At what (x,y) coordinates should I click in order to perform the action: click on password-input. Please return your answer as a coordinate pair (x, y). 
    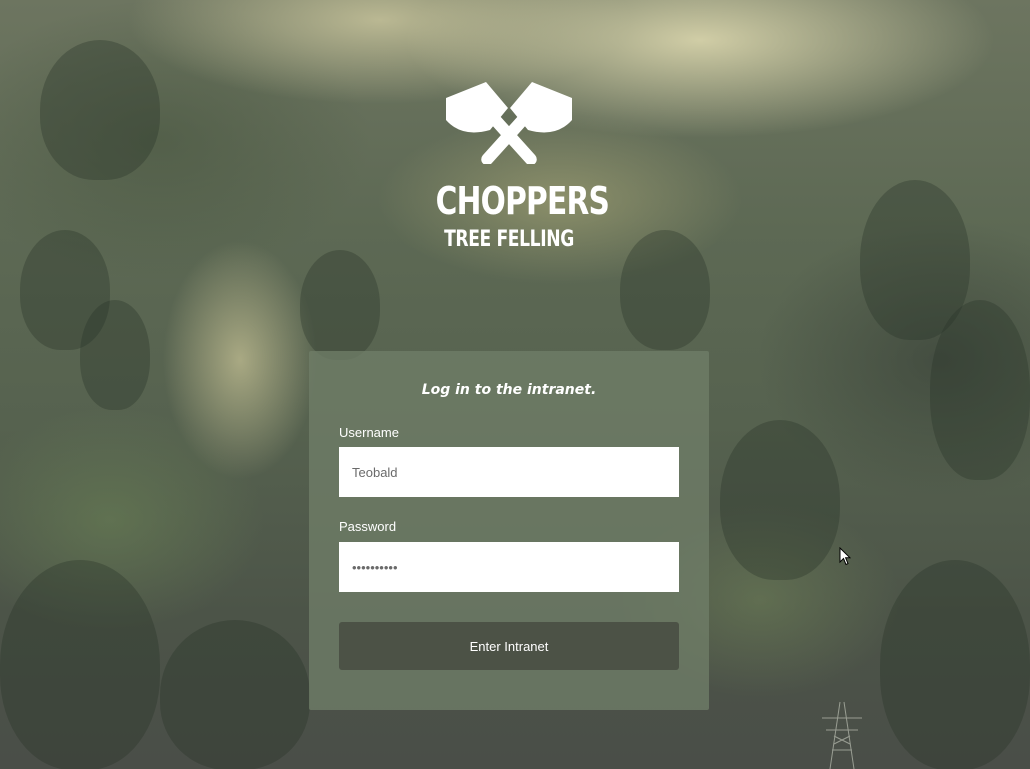
    Looking at the image, I should click on (509, 567).